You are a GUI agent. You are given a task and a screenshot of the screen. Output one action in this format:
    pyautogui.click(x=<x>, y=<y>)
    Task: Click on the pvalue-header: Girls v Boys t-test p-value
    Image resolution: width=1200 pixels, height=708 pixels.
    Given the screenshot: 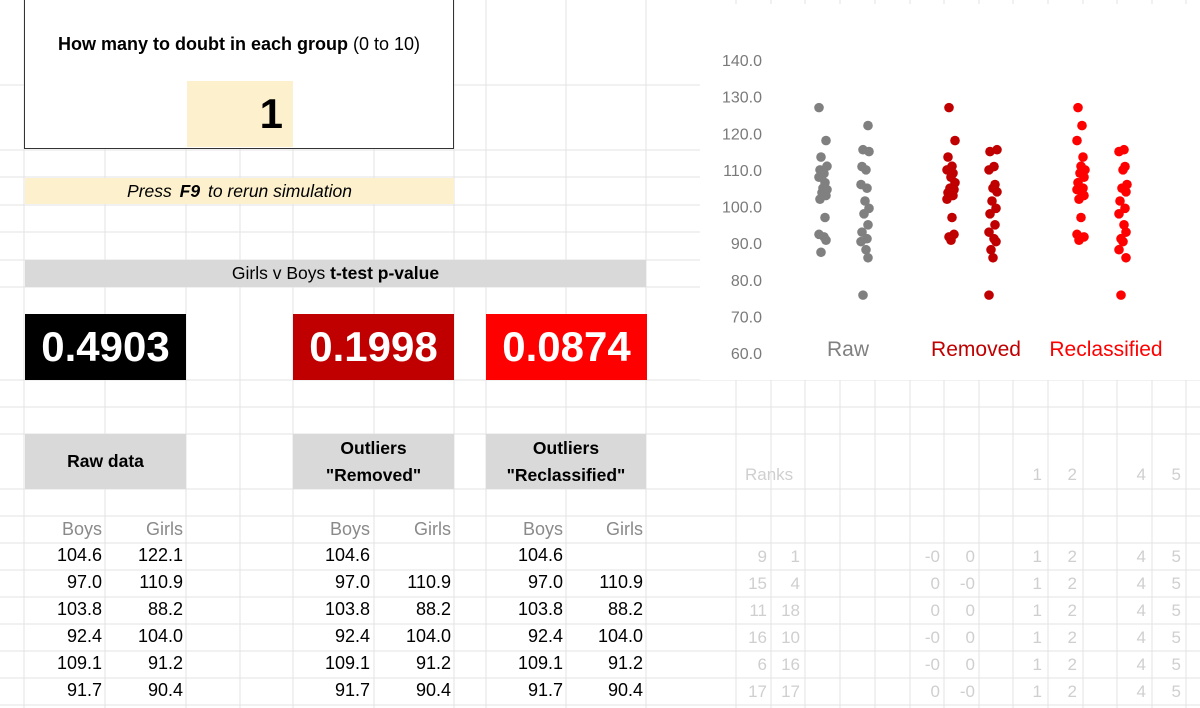 What is the action you would take?
    pyautogui.click(x=335, y=273)
    